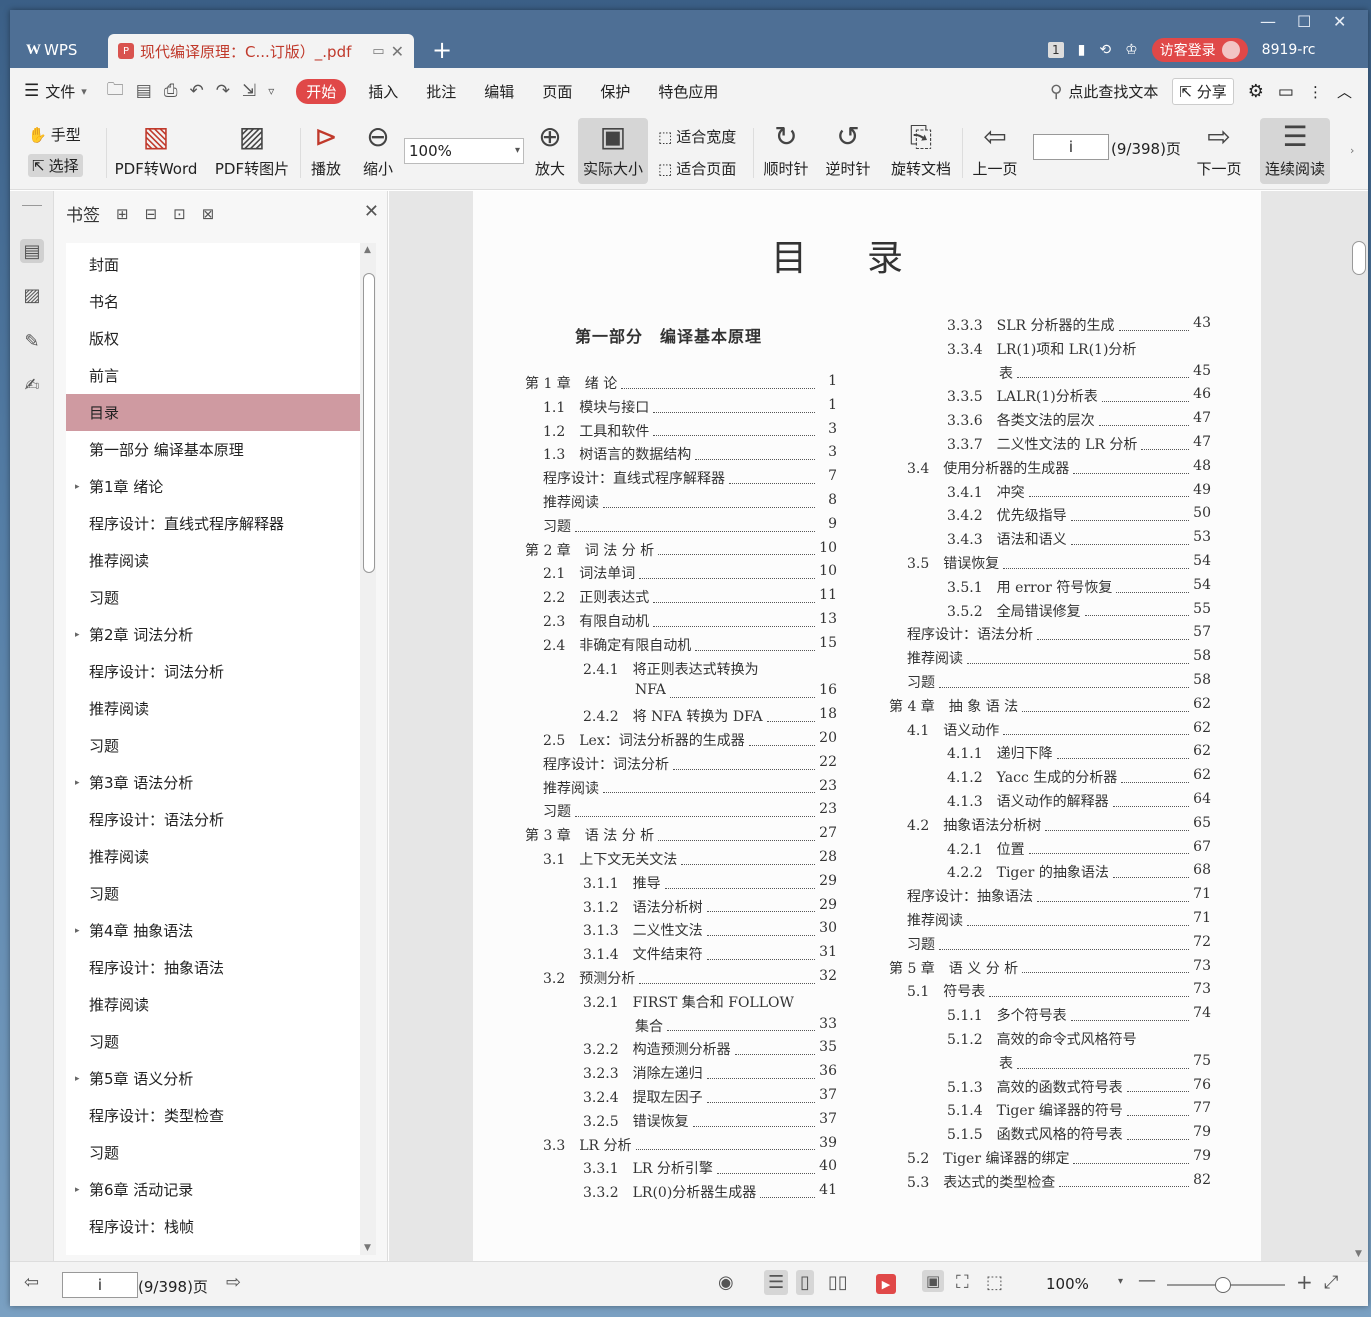 The width and height of the screenshot is (1371, 1317). Describe the element at coordinates (1050, 1136) in the screenshot. I see `toc-entry: 5.1.5 函数式风格的符号表 79` at that location.